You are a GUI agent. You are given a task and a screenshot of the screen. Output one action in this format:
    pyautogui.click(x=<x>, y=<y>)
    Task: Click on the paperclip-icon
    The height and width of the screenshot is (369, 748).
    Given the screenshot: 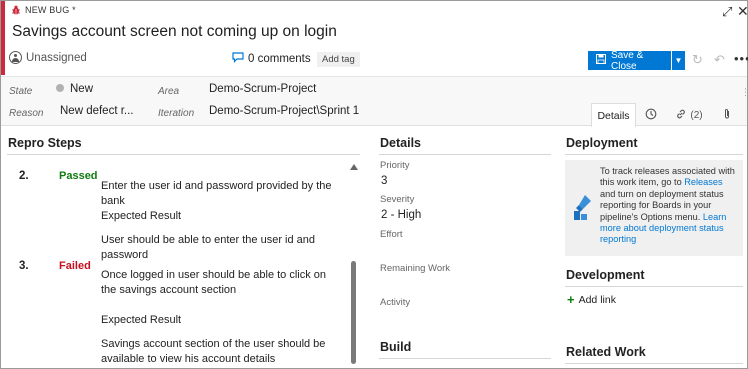 What is the action you would take?
    pyautogui.click(x=727, y=115)
    